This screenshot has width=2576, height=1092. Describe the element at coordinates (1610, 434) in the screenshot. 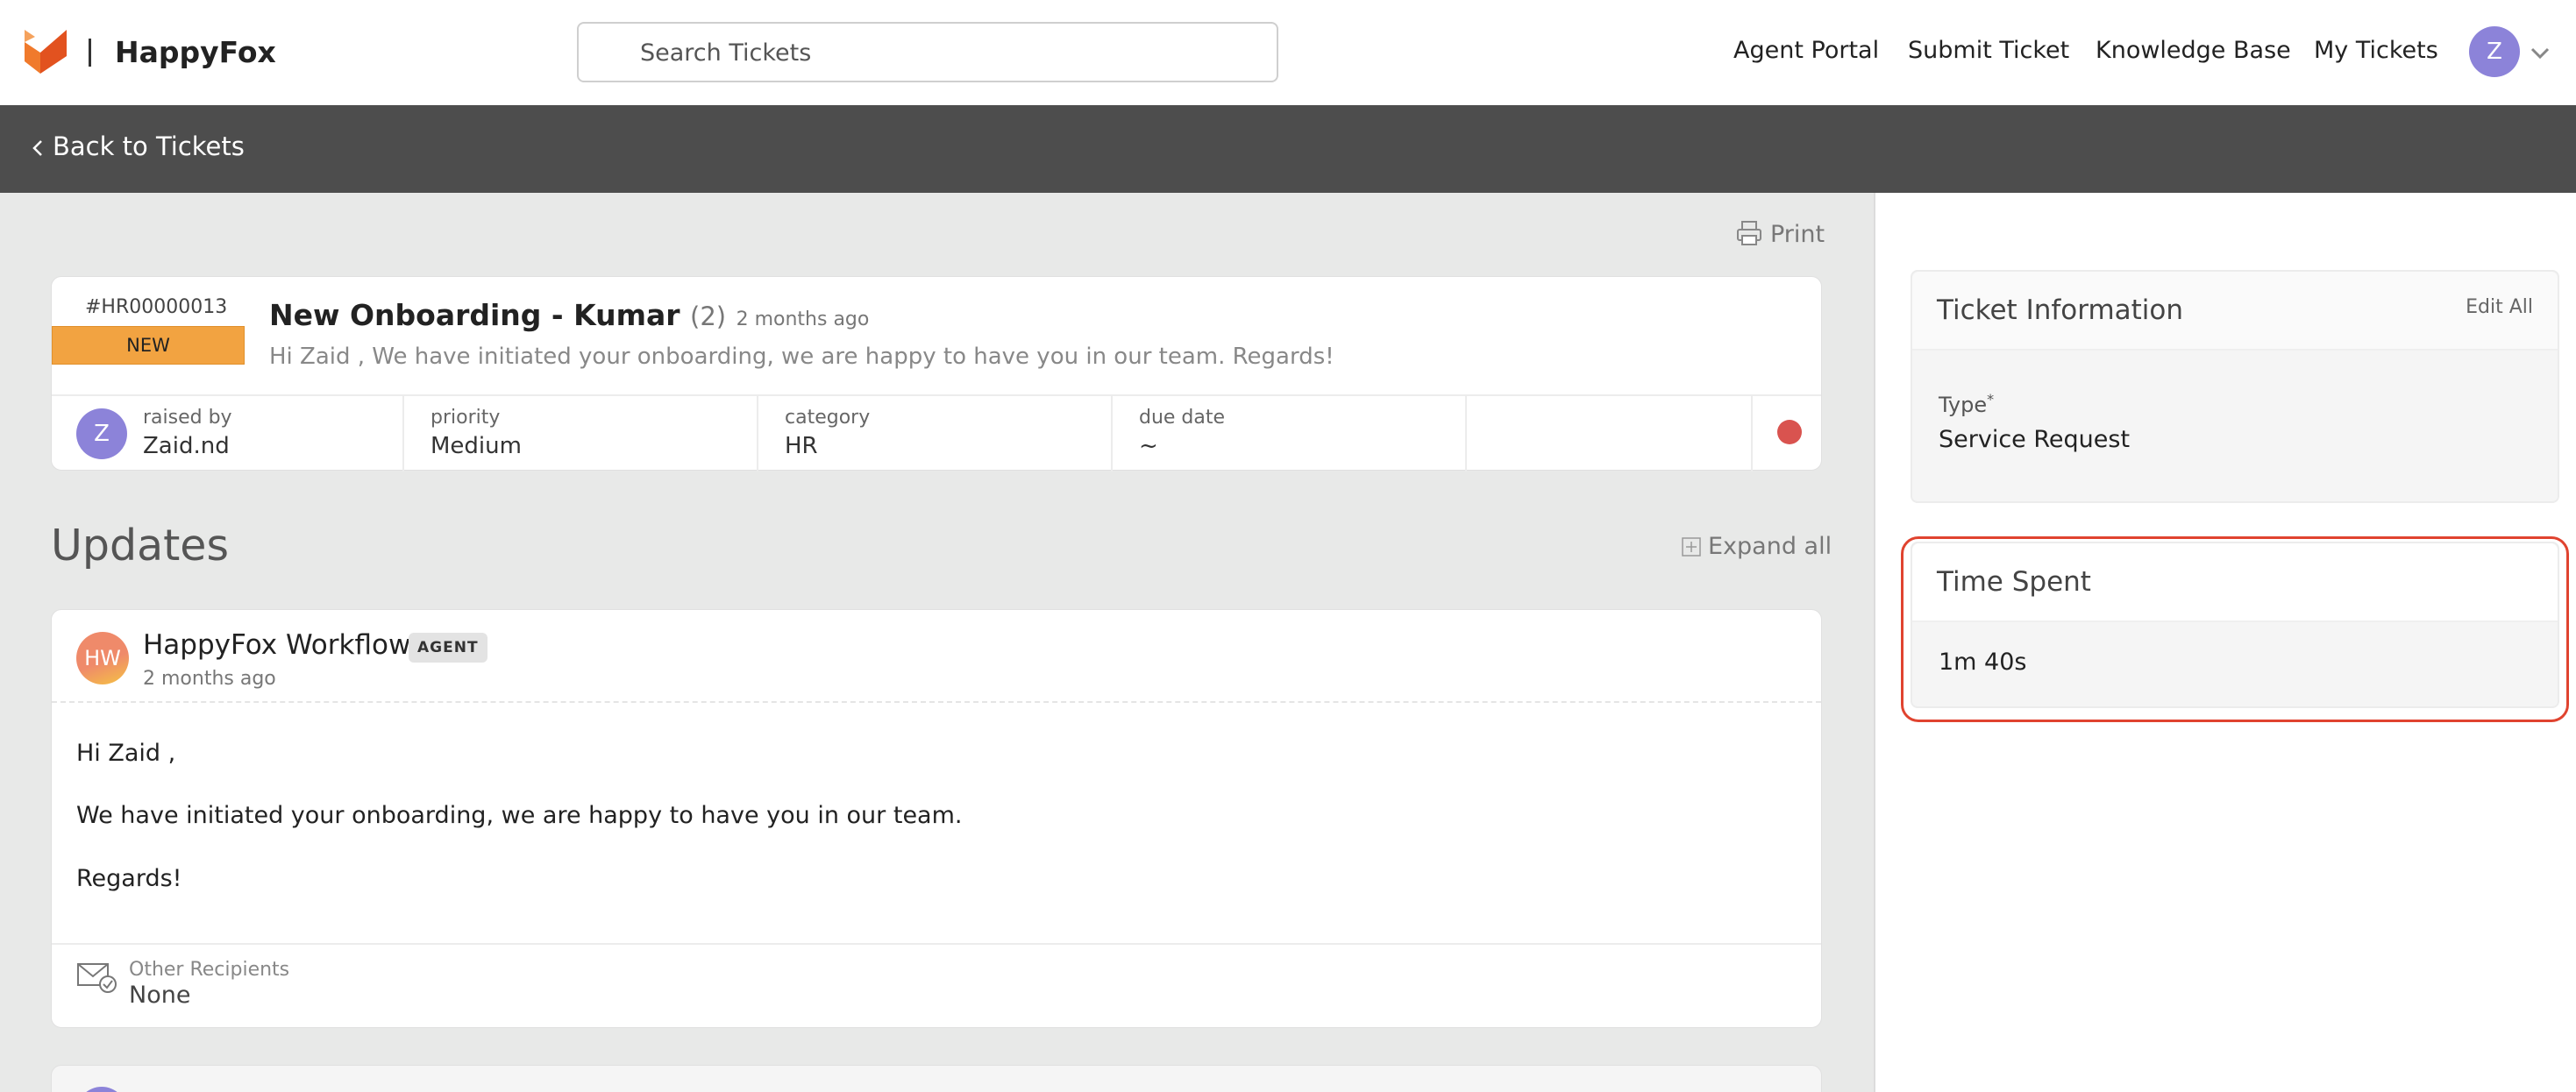

I see `empty-field` at that location.